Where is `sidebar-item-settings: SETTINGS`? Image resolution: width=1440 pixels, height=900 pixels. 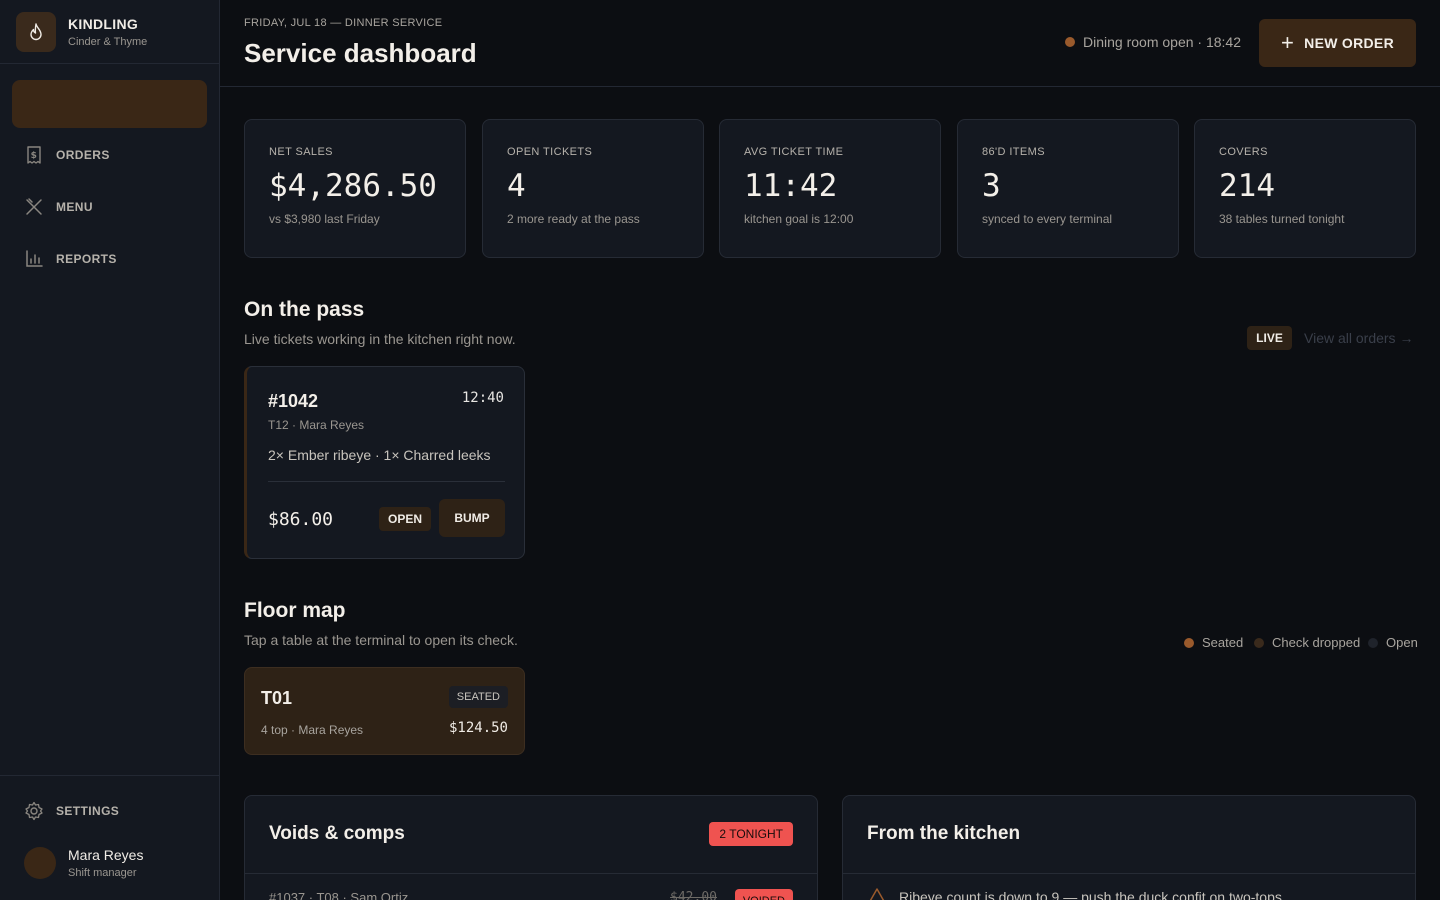 sidebar-item-settings: SETTINGS is located at coordinates (71, 811).